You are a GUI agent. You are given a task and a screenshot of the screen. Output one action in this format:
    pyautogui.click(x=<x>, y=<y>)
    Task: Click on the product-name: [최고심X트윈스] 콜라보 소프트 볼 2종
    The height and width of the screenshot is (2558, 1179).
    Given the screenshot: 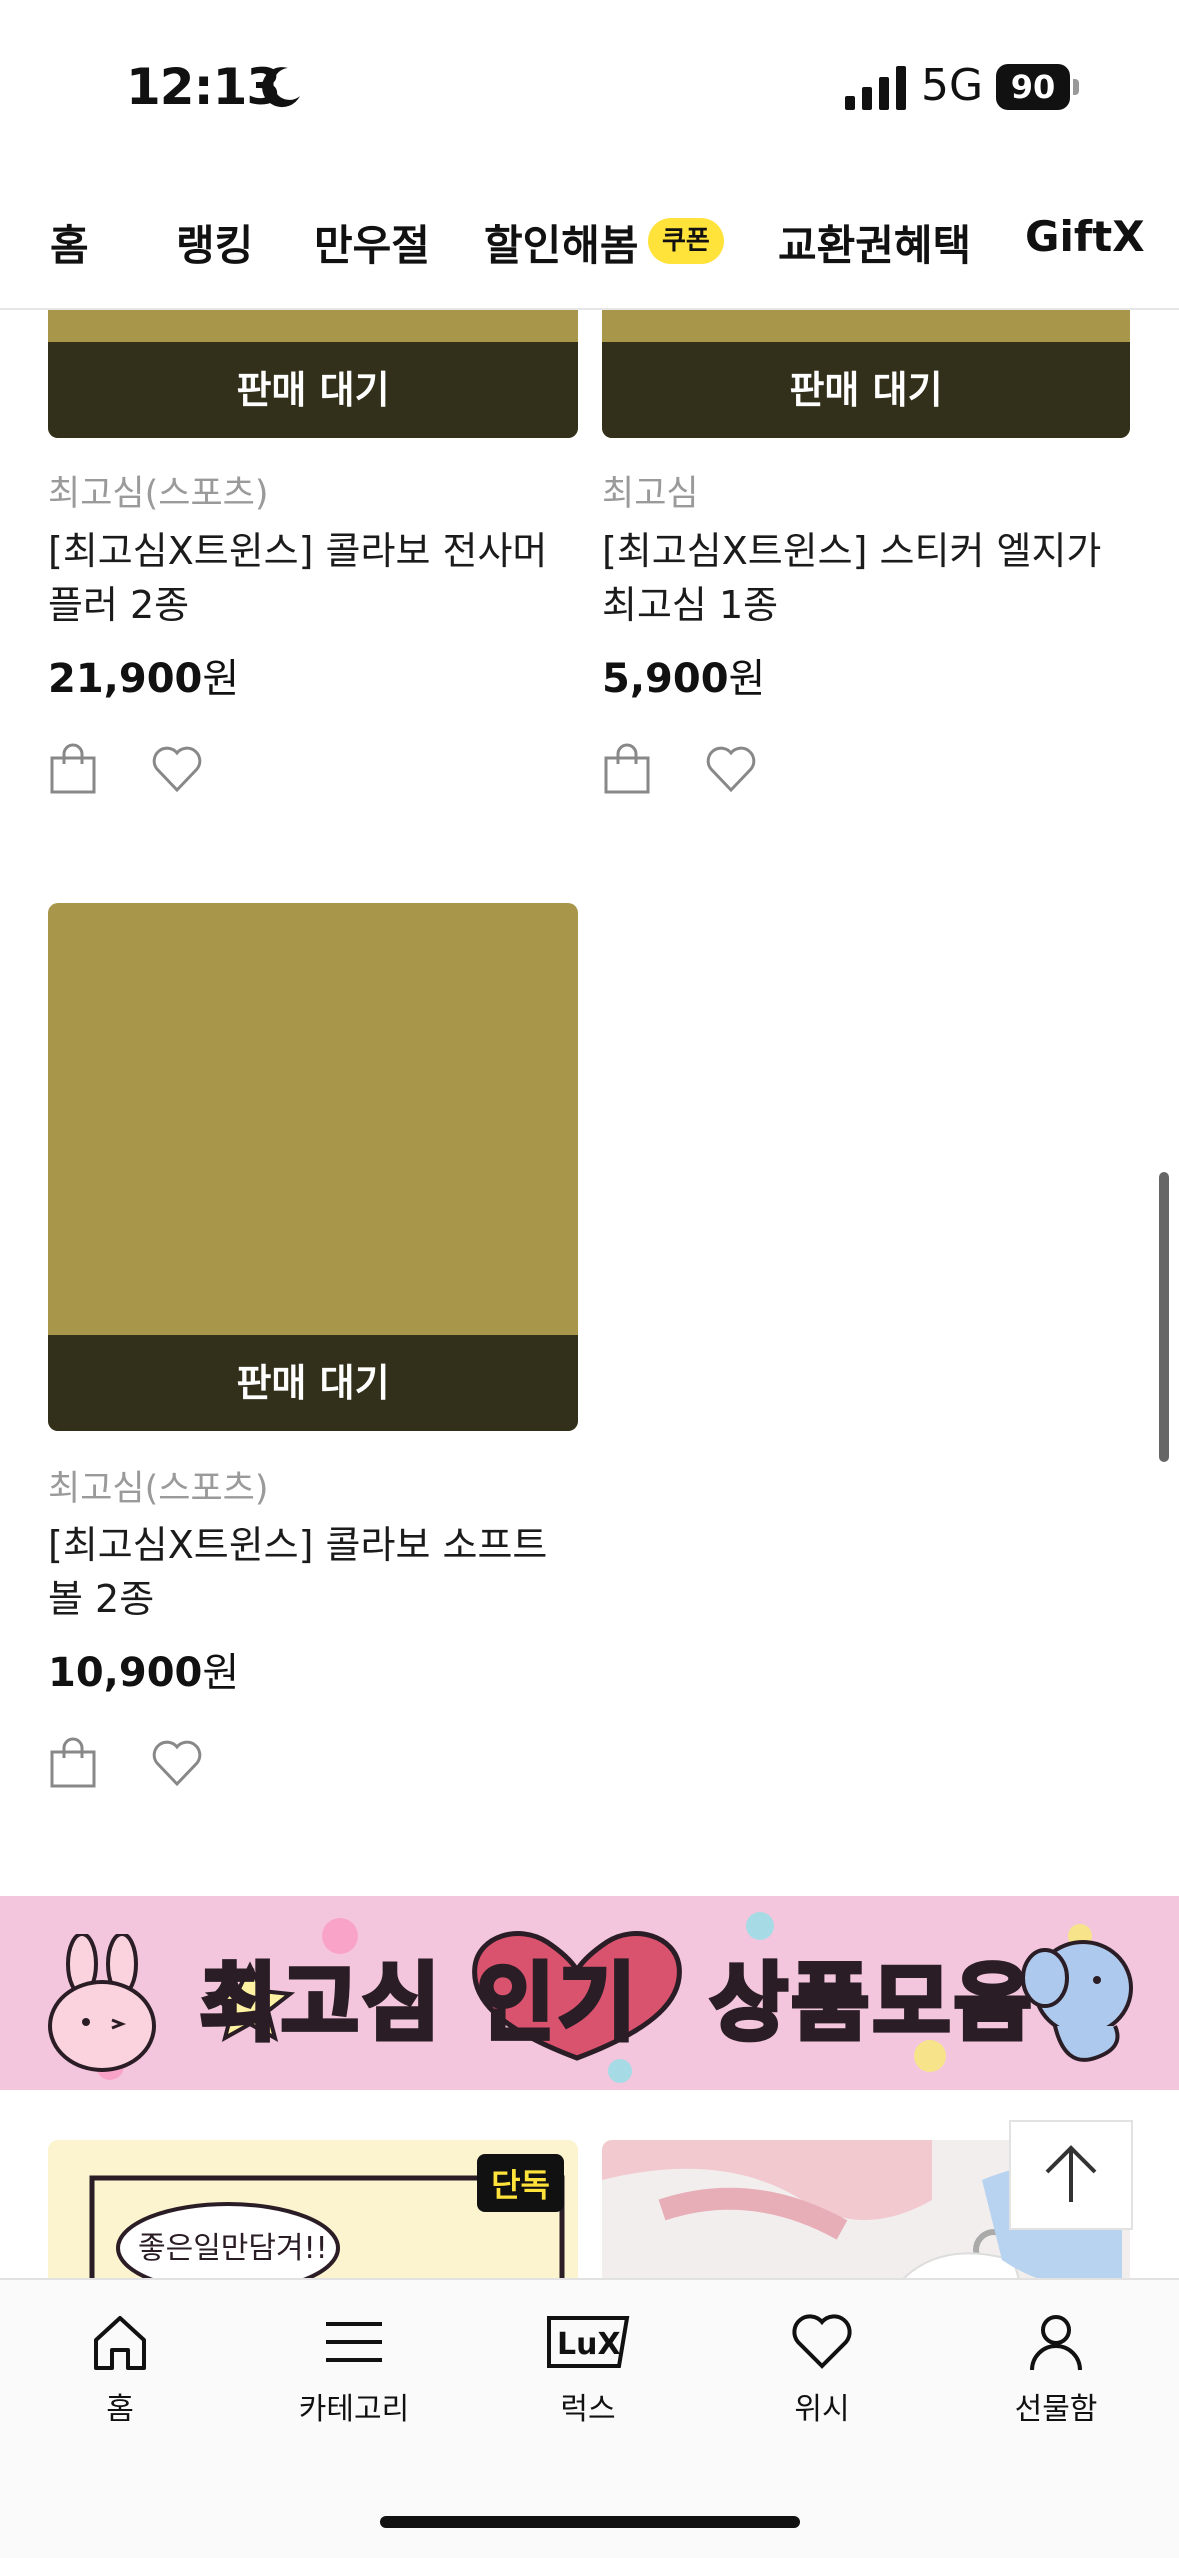 What is the action you would take?
    pyautogui.click(x=318, y=1572)
    